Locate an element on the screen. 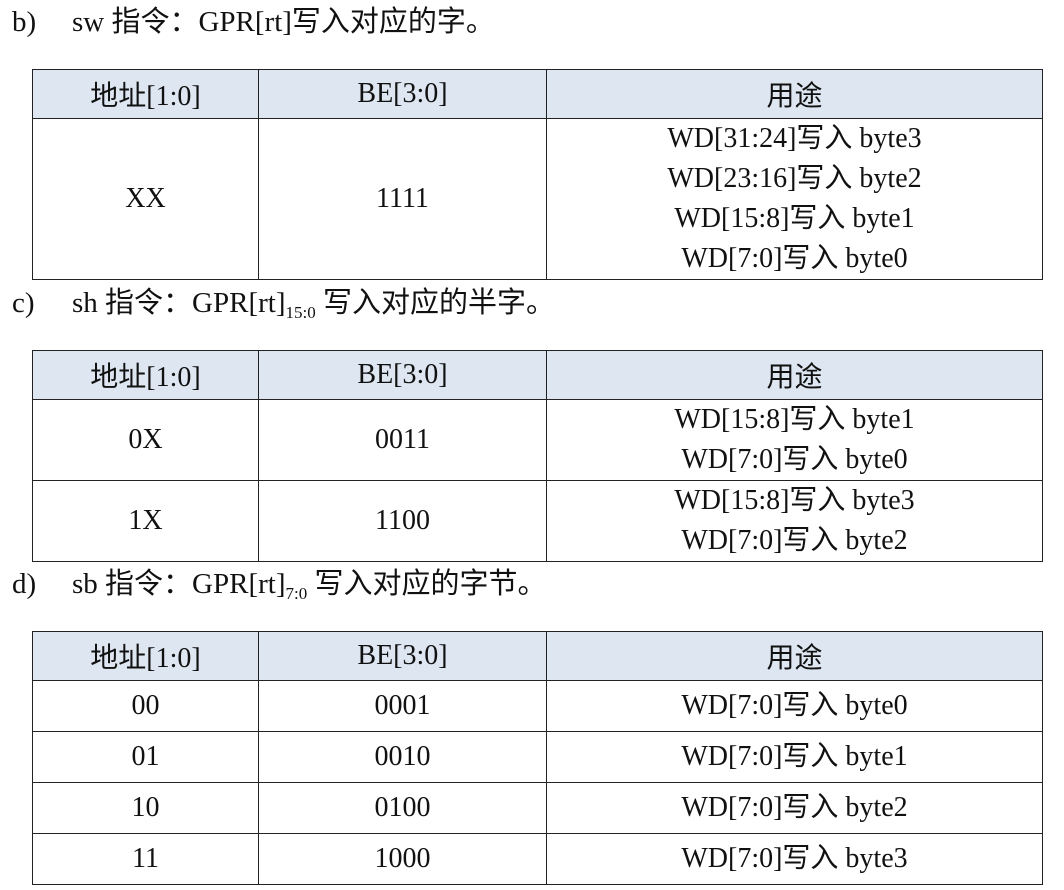  section-text-subscript: 15:0 is located at coordinates (300, 312).